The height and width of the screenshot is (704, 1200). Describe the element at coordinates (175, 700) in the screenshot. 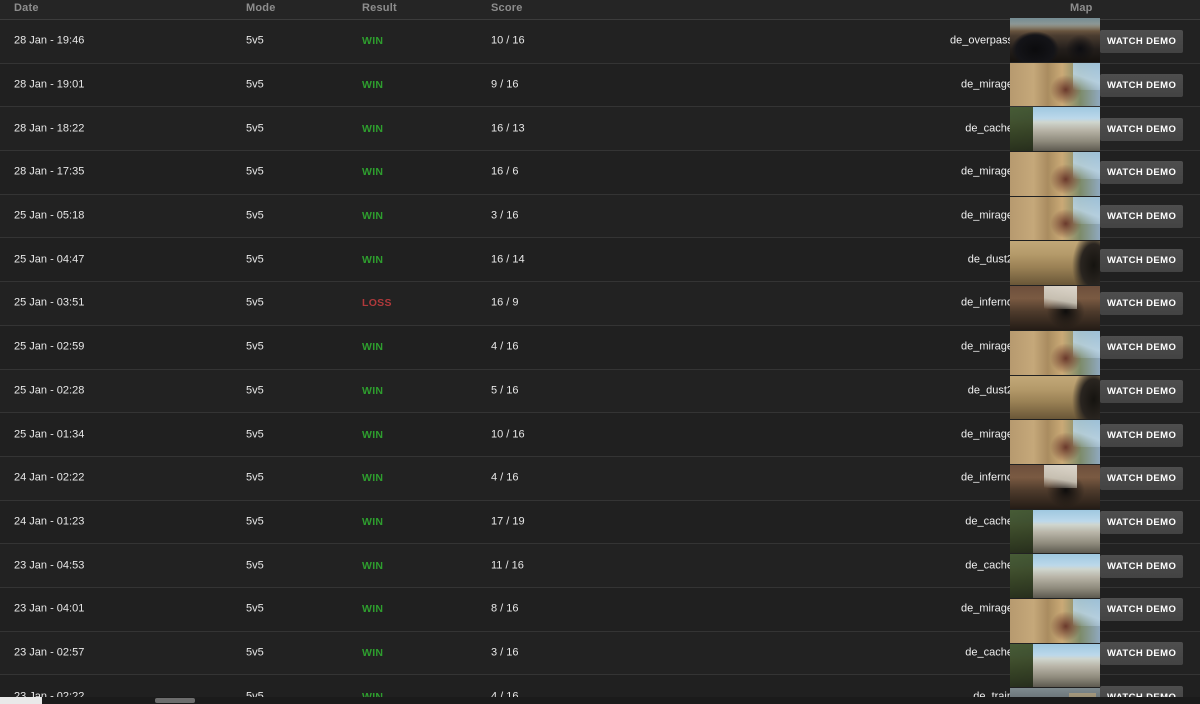

I see `scrollbar-thumb` at that location.